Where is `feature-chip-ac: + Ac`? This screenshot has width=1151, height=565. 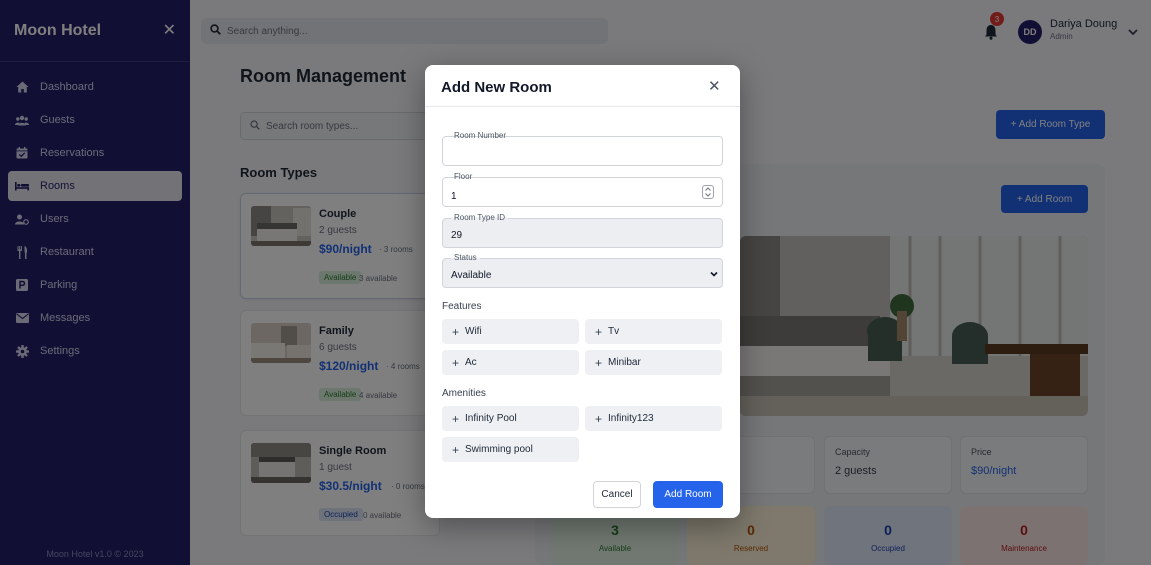
feature-chip-ac: + Ac is located at coordinates (510, 362).